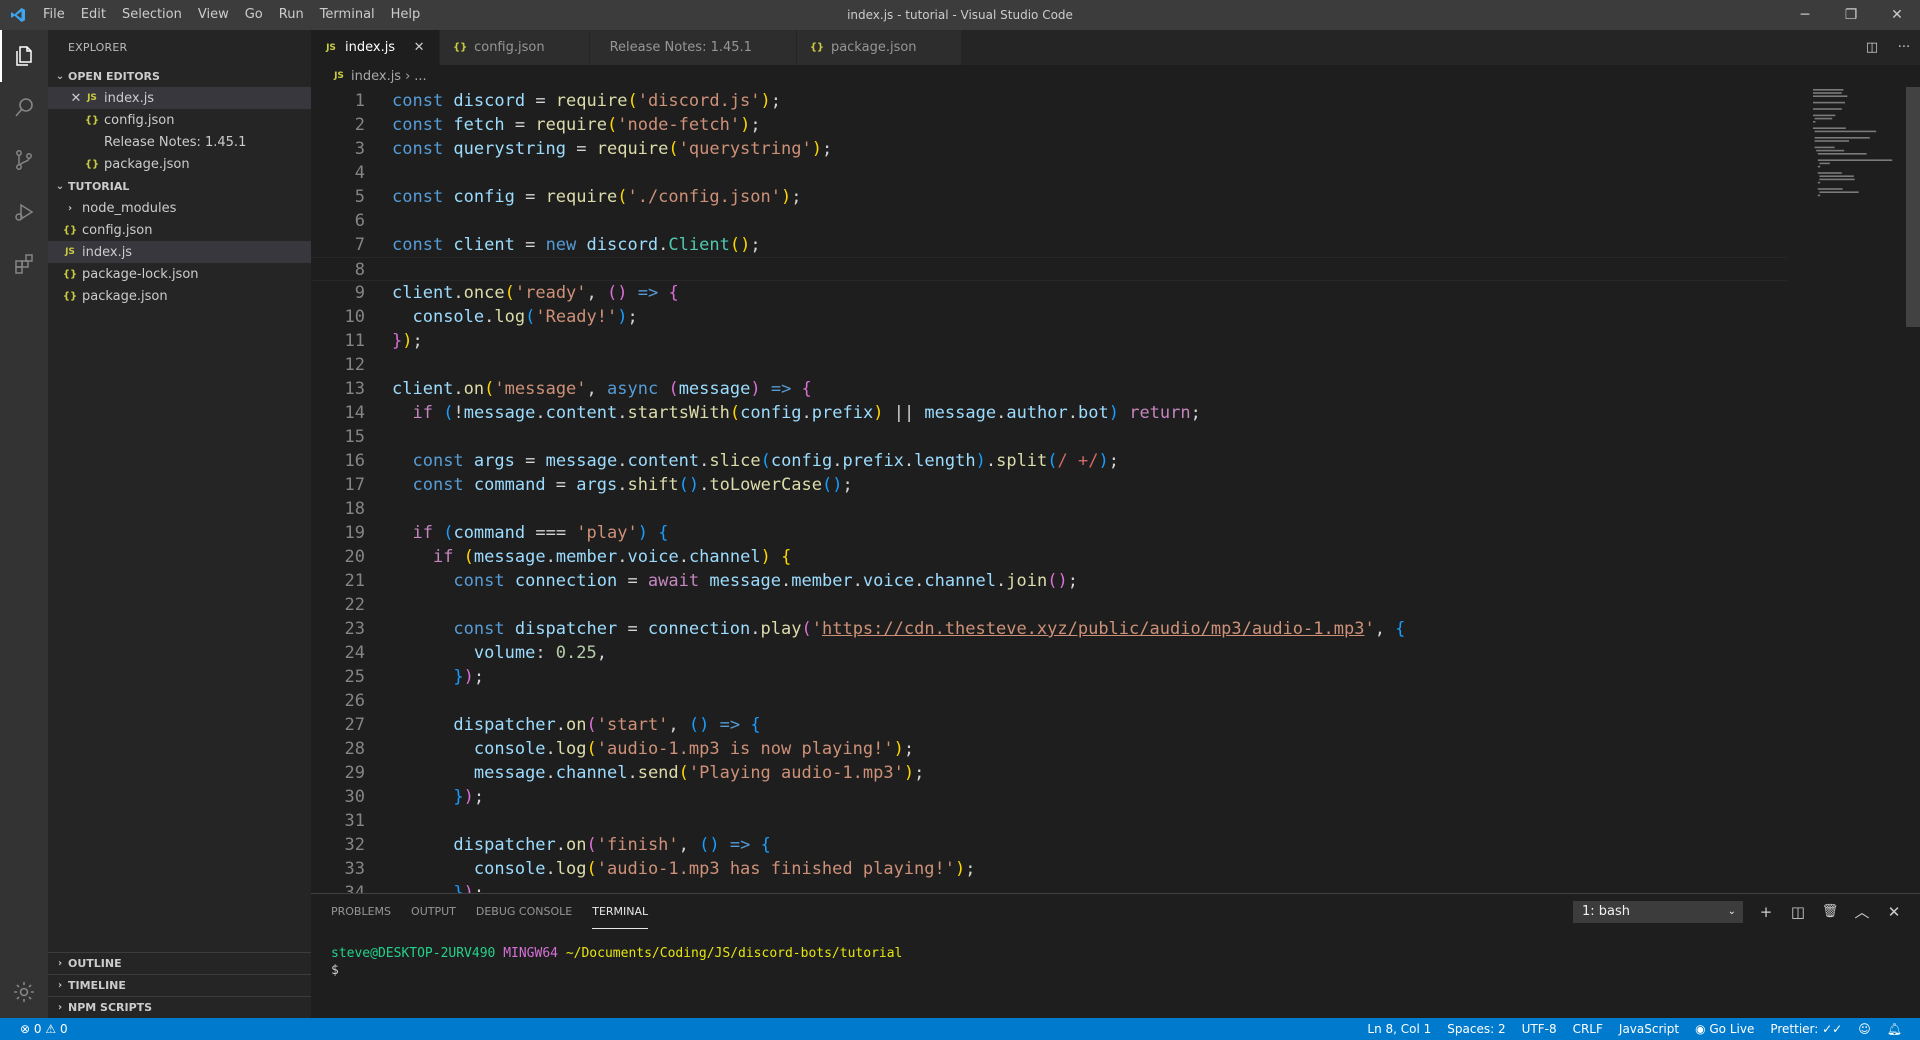 The height and width of the screenshot is (1040, 1920). What do you see at coordinates (515, 47) in the screenshot?
I see `tab-config-json: {} config.json` at bounding box center [515, 47].